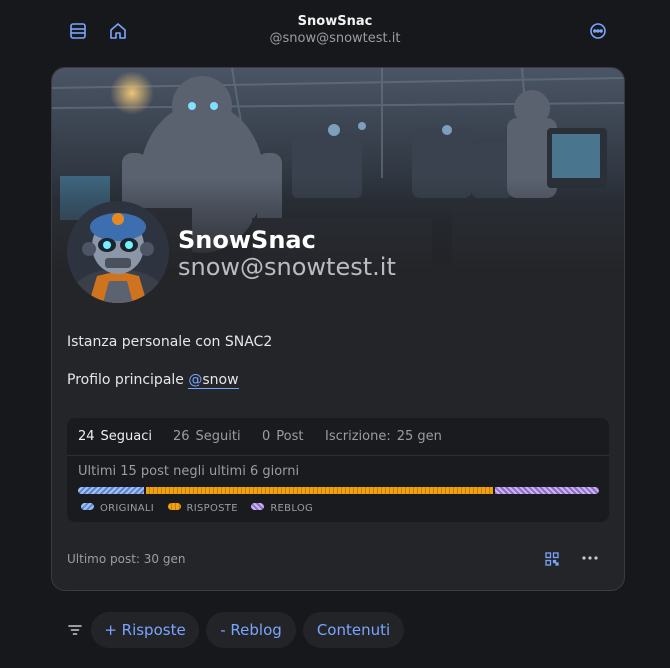 The height and width of the screenshot is (668, 670). I want to click on followers-count: 24, so click(86, 436).